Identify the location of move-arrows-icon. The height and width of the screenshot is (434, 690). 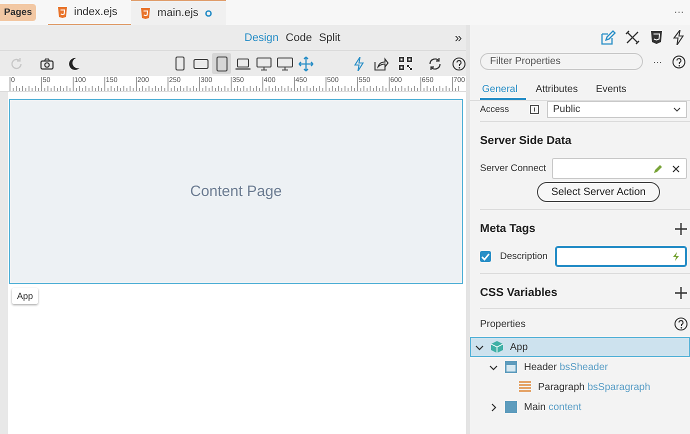
(306, 64).